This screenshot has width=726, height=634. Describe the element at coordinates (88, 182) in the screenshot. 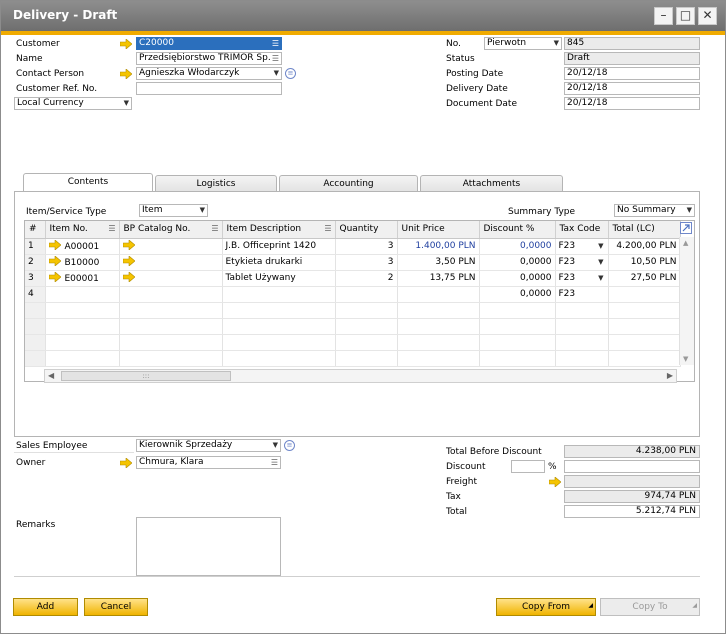

I see `tab-contents: Contents` at that location.